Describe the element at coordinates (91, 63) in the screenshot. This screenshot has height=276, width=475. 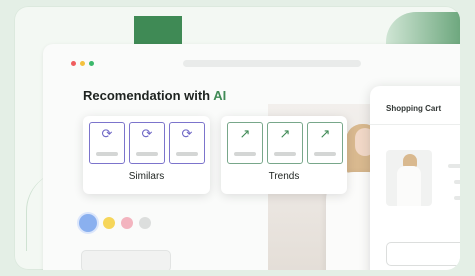
I see `maximize-dot` at that location.